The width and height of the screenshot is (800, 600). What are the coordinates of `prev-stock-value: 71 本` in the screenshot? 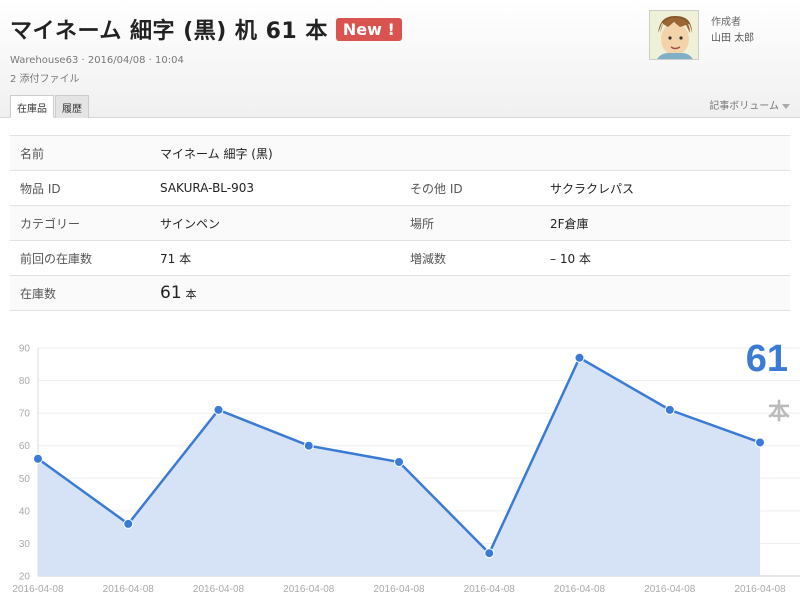 It's located at (275, 258).